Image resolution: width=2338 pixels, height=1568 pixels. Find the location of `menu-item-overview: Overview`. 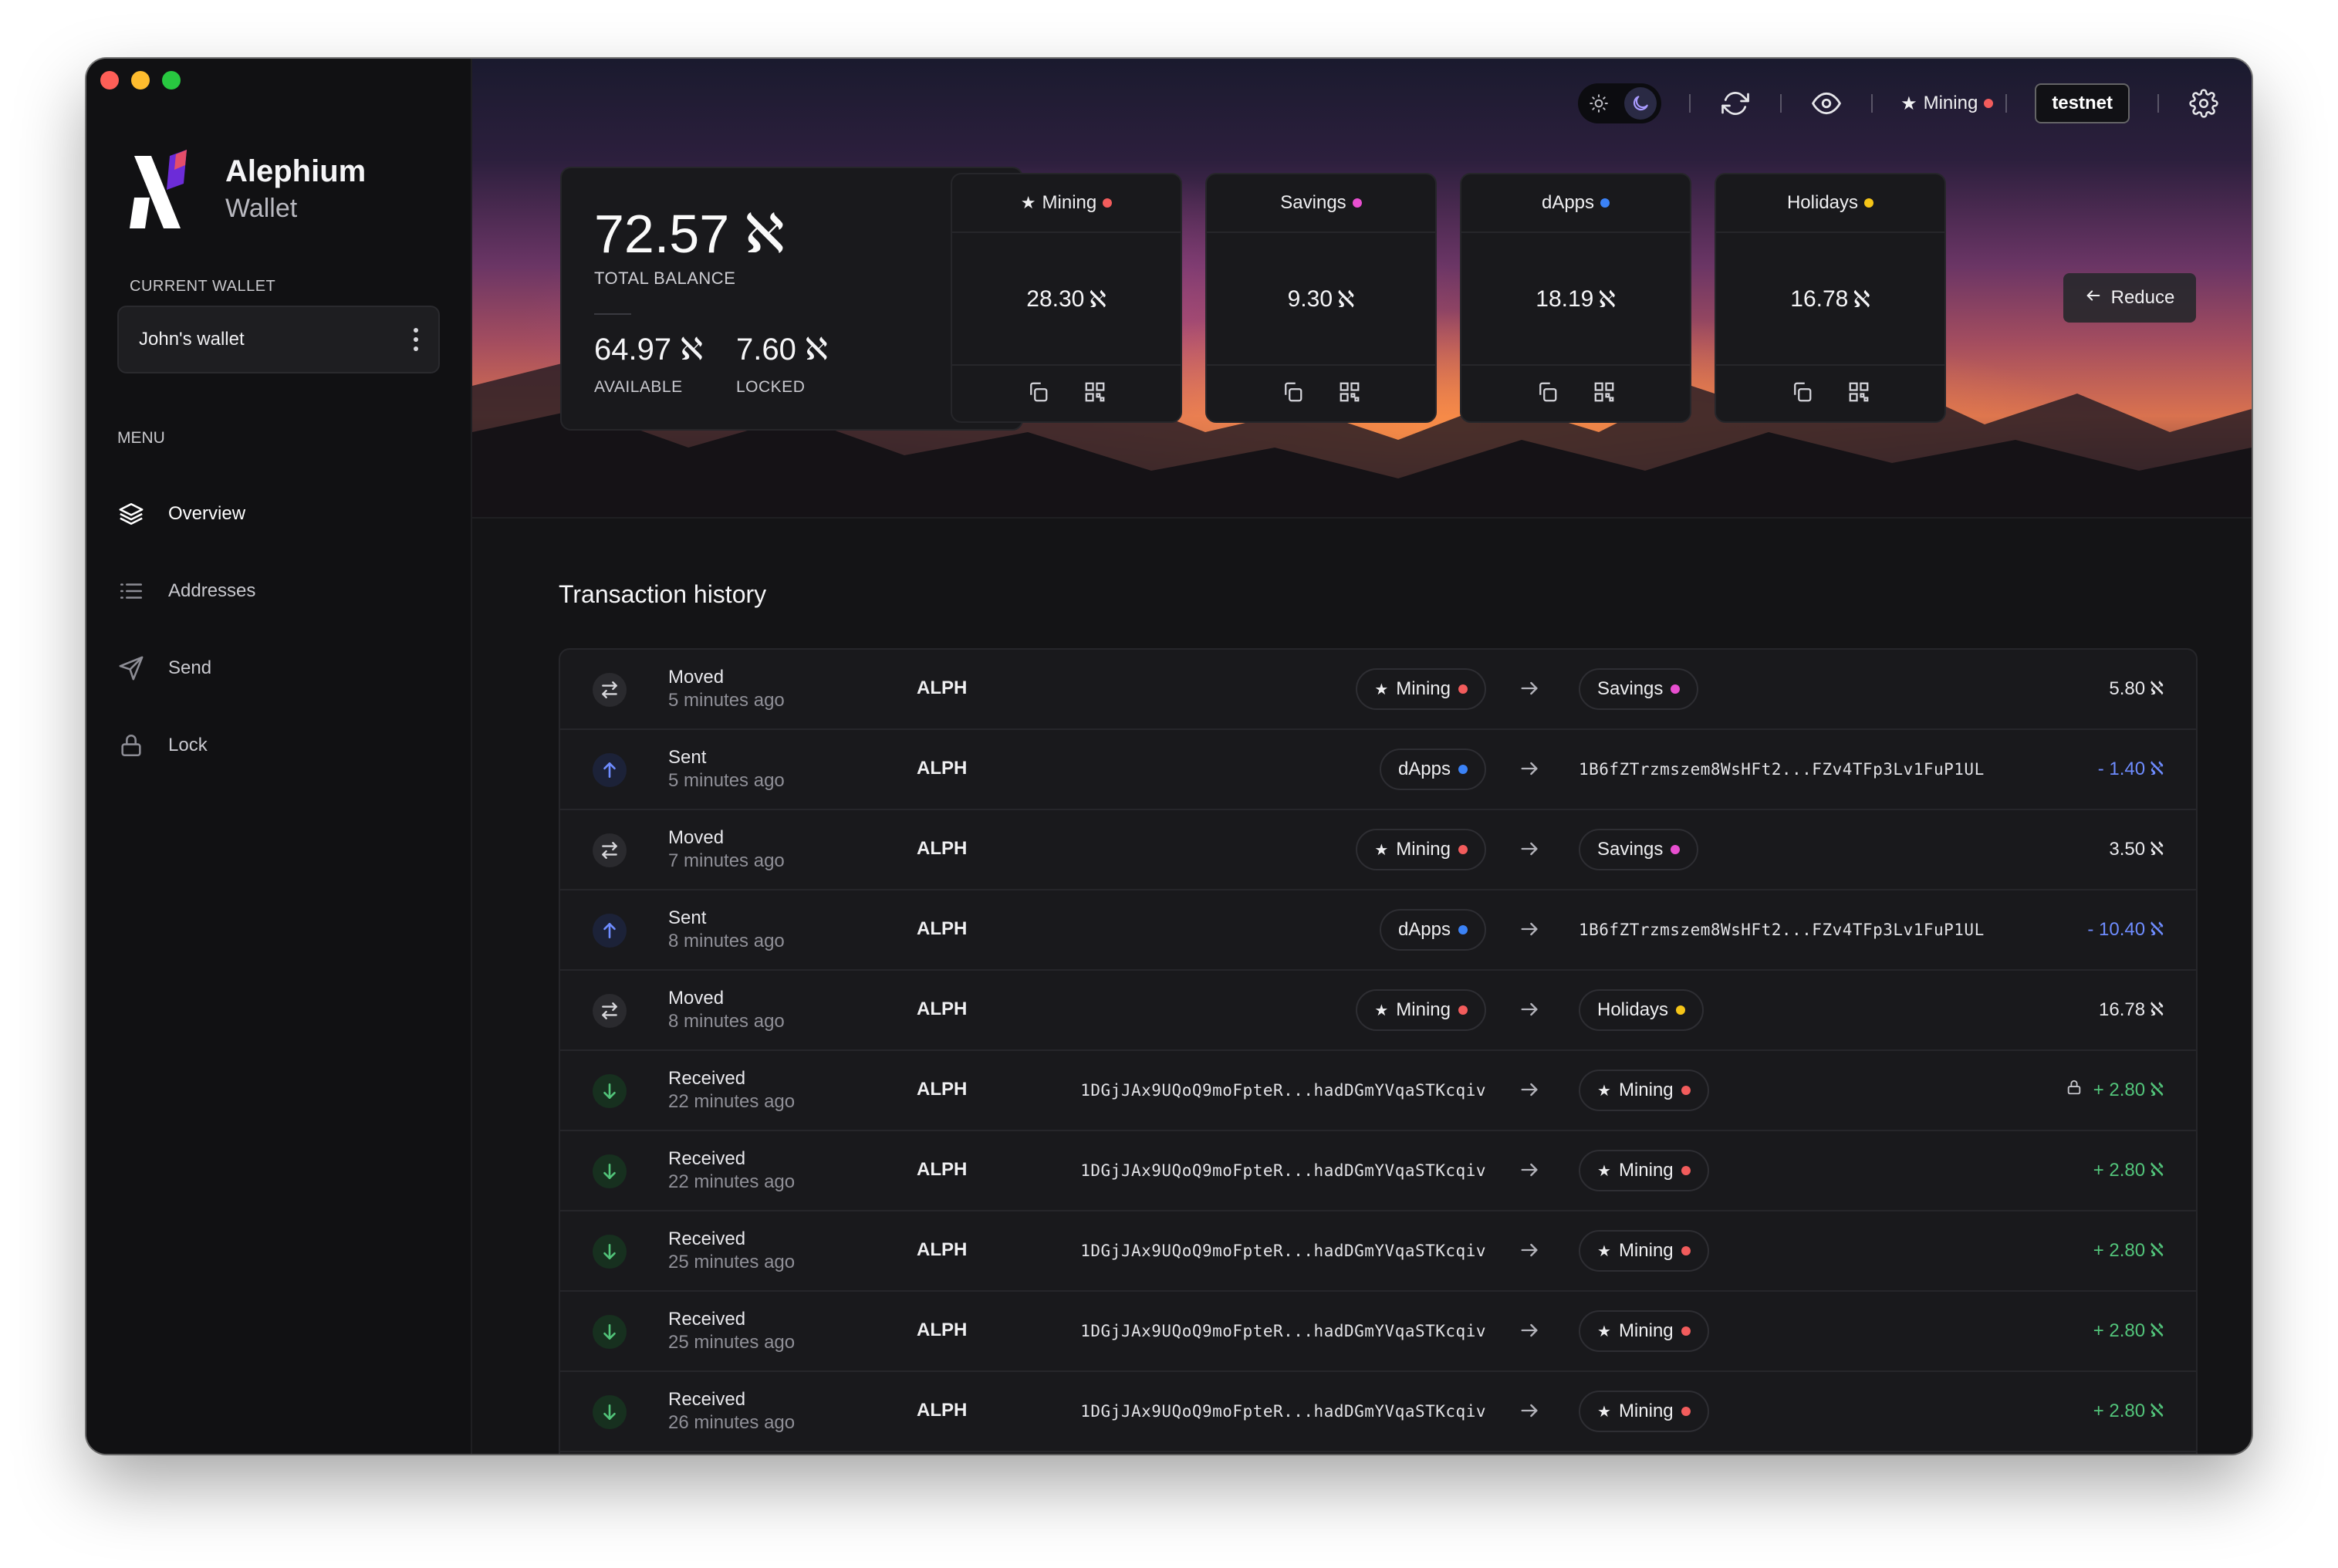

menu-item-overview: Overview is located at coordinates (279, 514).